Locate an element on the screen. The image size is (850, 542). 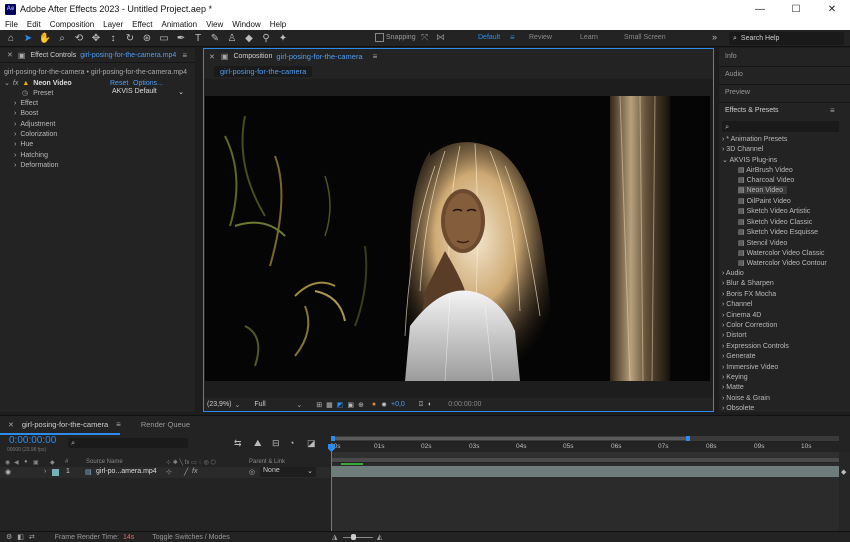
navigator-end-handle is located at coordinates (688, 438).